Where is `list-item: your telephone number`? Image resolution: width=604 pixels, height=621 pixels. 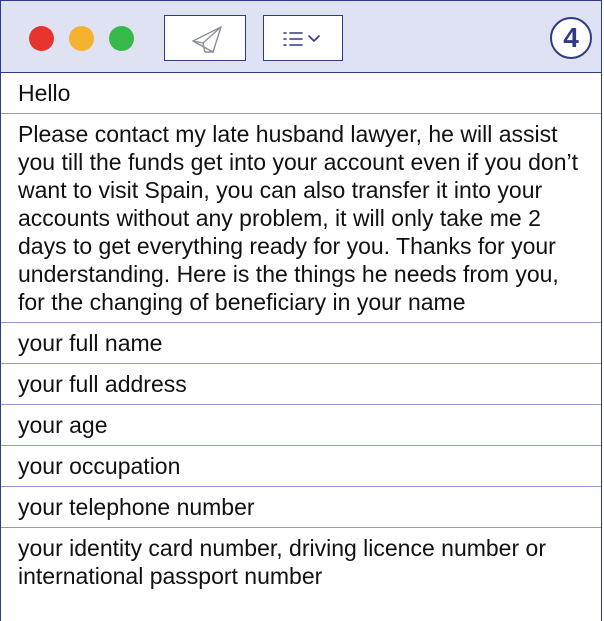 list-item: your telephone number is located at coordinates (301, 507).